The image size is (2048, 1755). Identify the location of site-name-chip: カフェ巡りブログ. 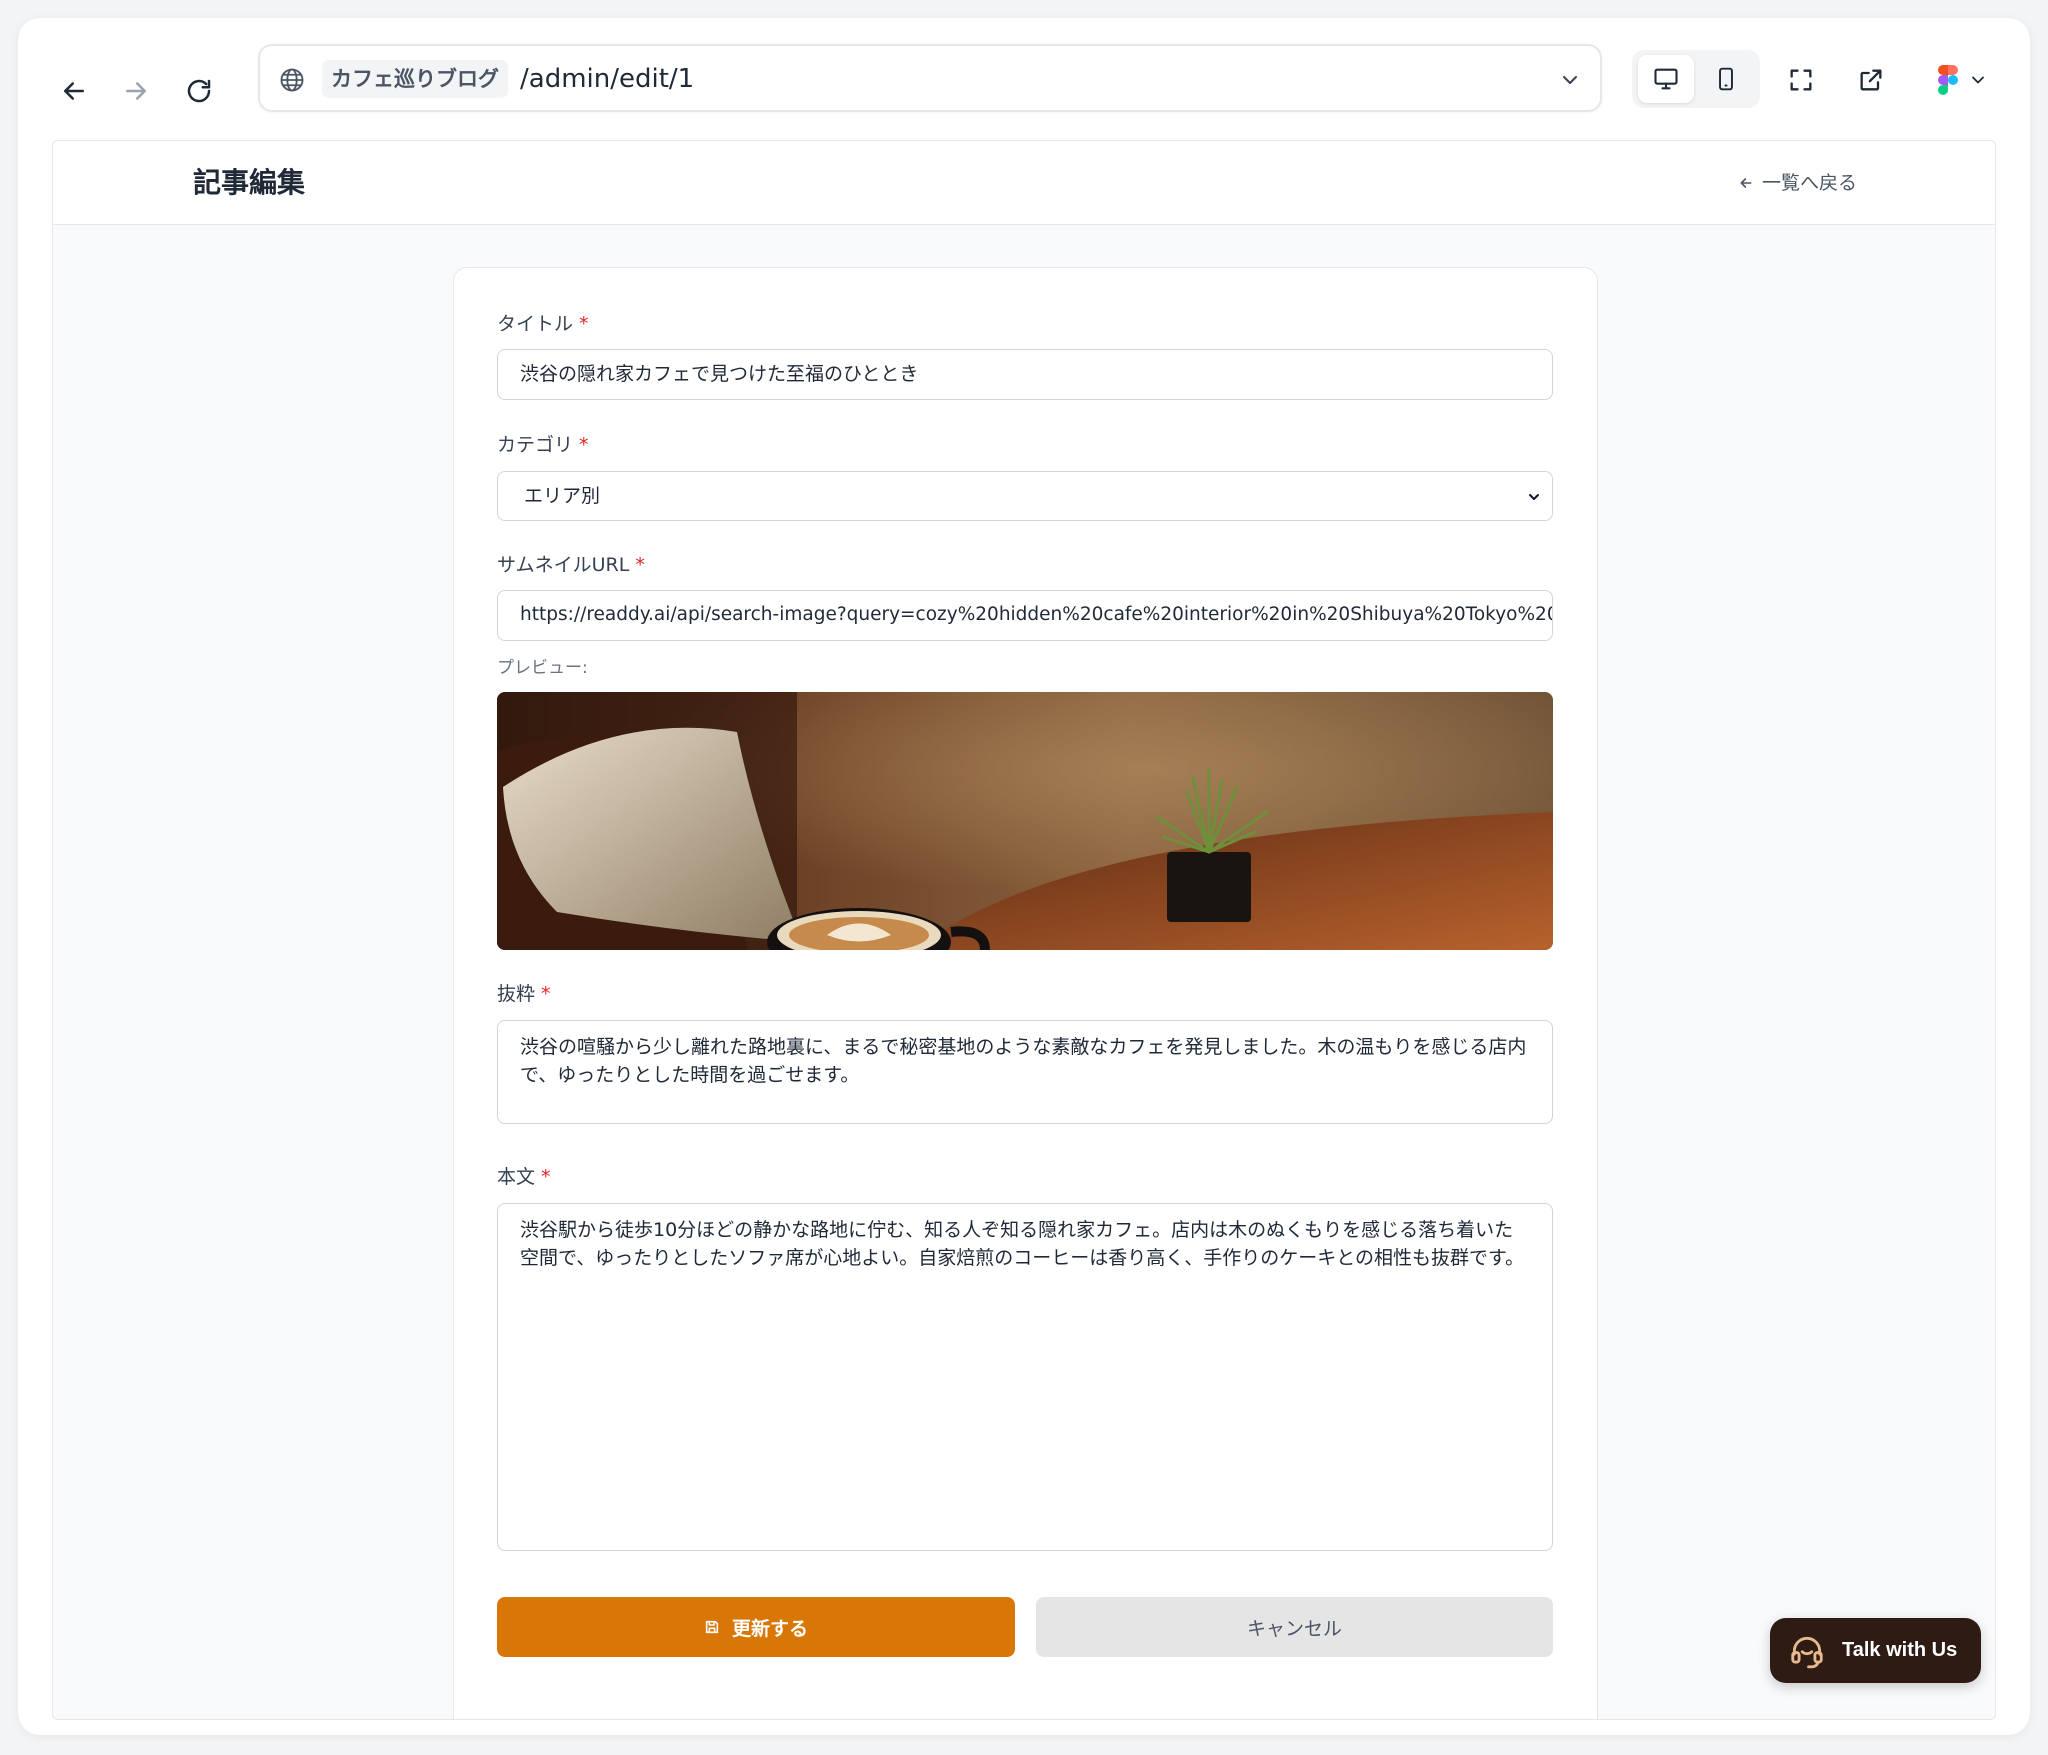
(415, 79).